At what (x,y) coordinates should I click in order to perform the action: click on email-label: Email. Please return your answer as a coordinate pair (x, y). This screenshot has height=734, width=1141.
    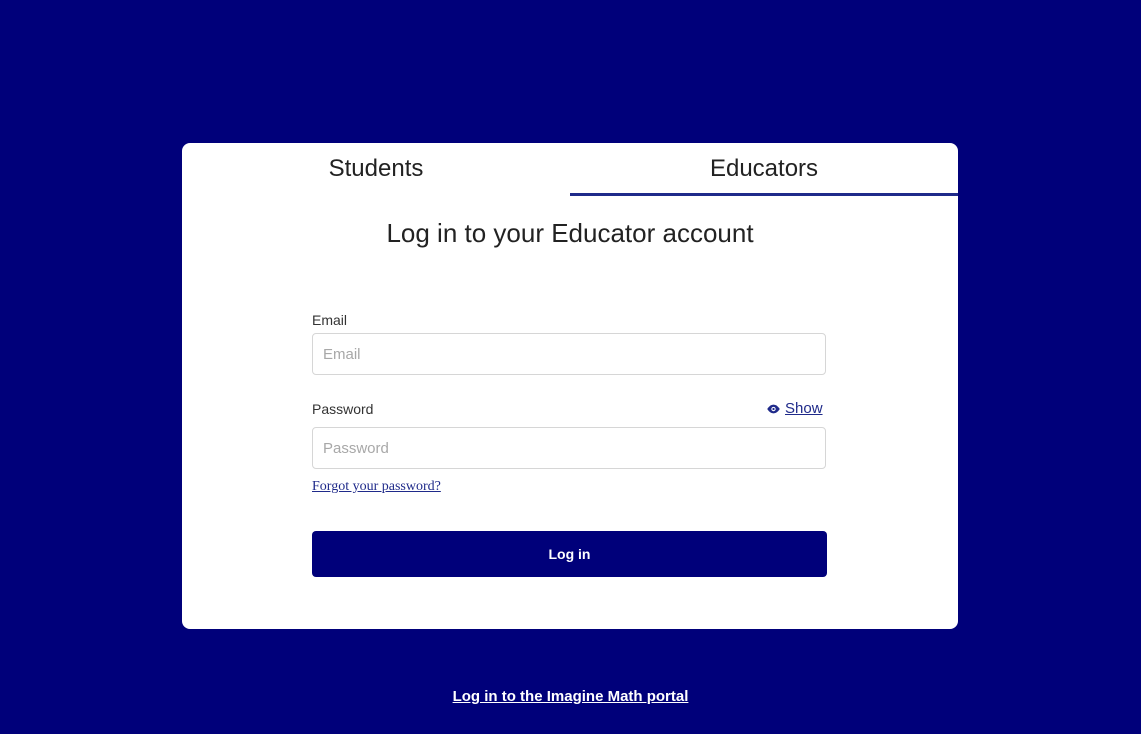
    Looking at the image, I should click on (330, 320).